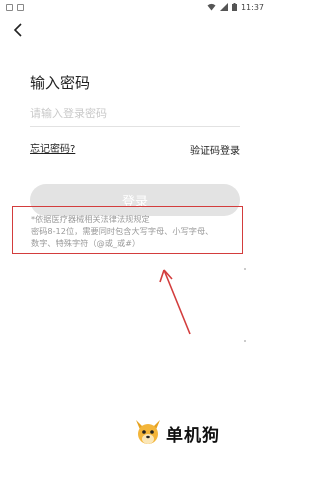 This screenshot has height=480, width=320. Describe the element at coordinates (135, 7) in the screenshot. I see `status-bar: 11:37` at that location.